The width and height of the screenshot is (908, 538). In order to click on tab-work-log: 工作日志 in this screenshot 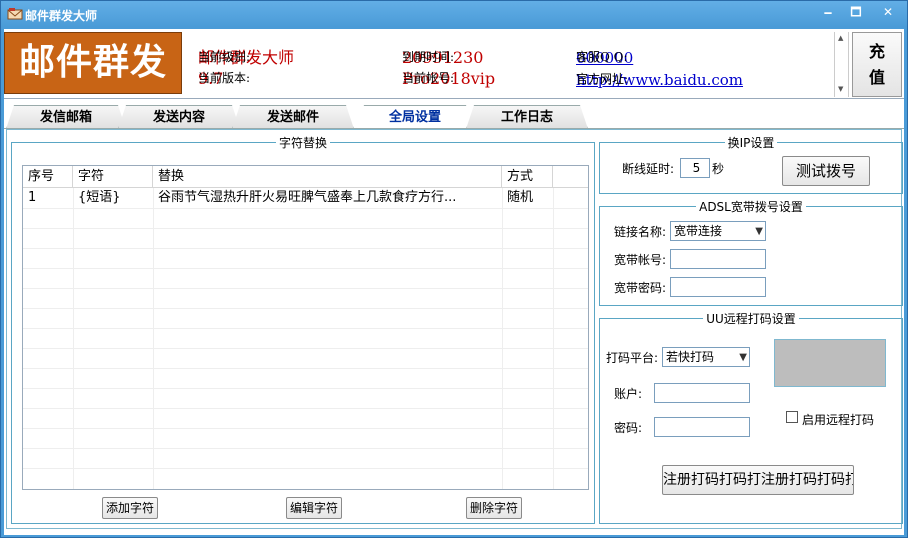, I will do `click(527, 117)`.